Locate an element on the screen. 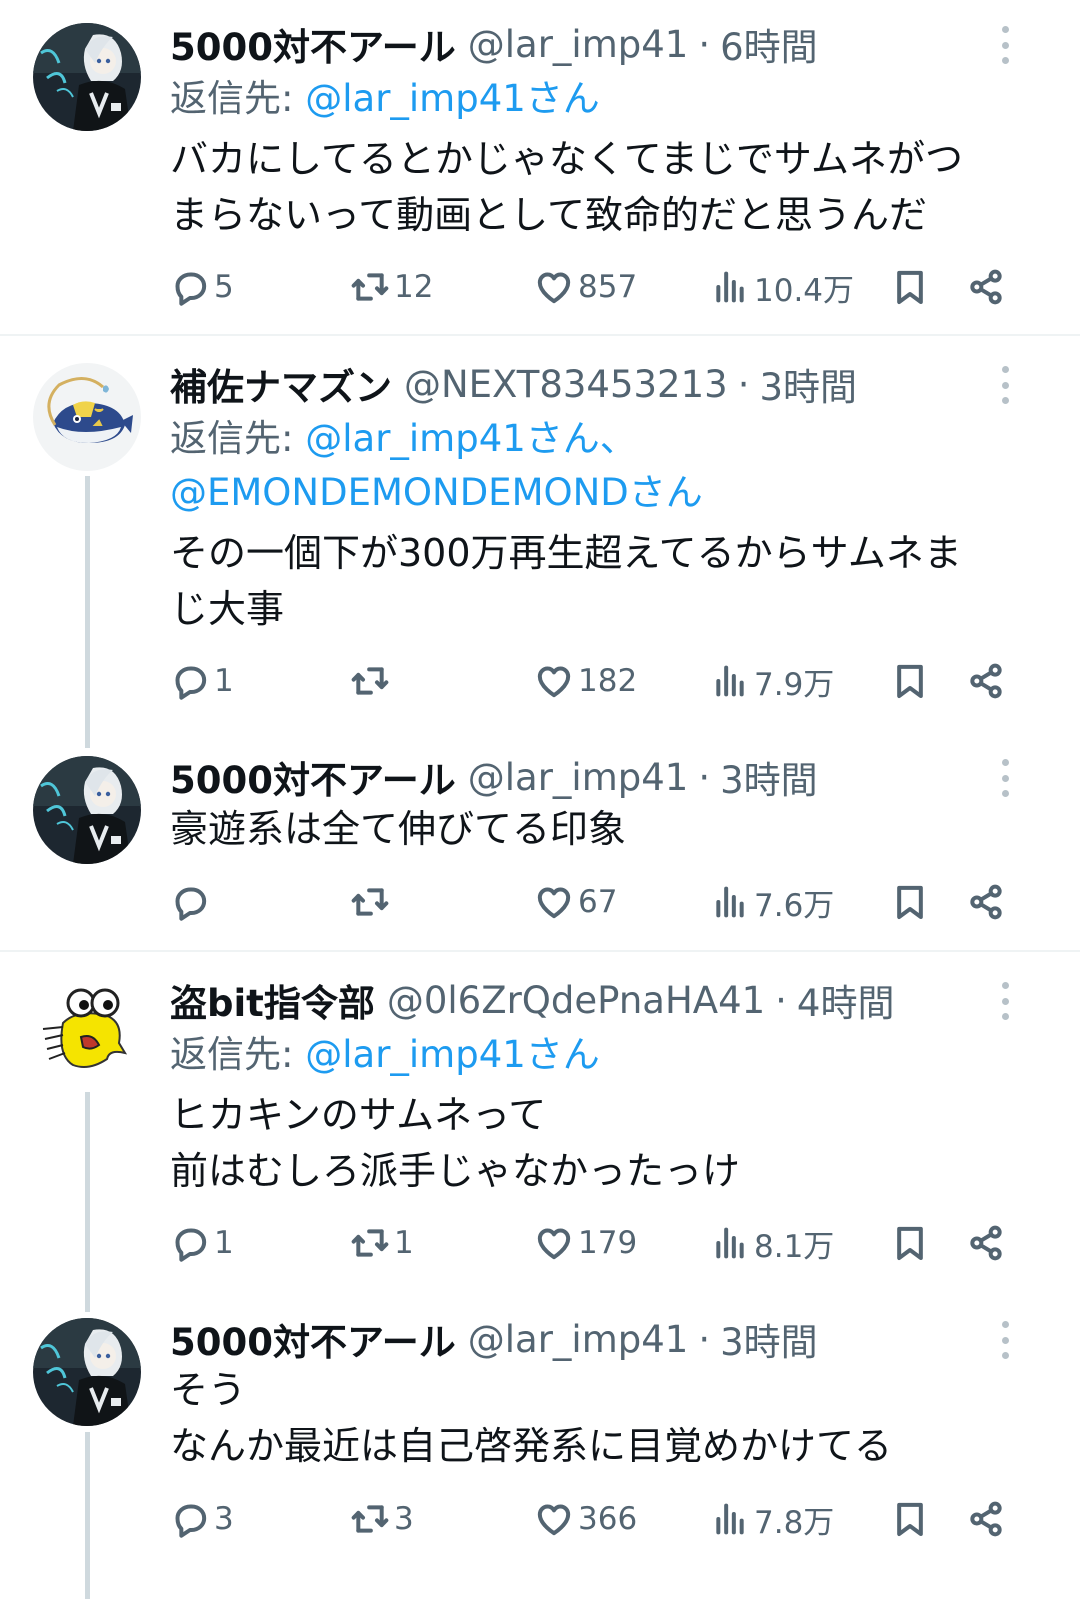 The height and width of the screenshot is (1599, 1080). reply-to-line: 返信先: @lar_imp41さん、 is located at coordinates (403, 439).